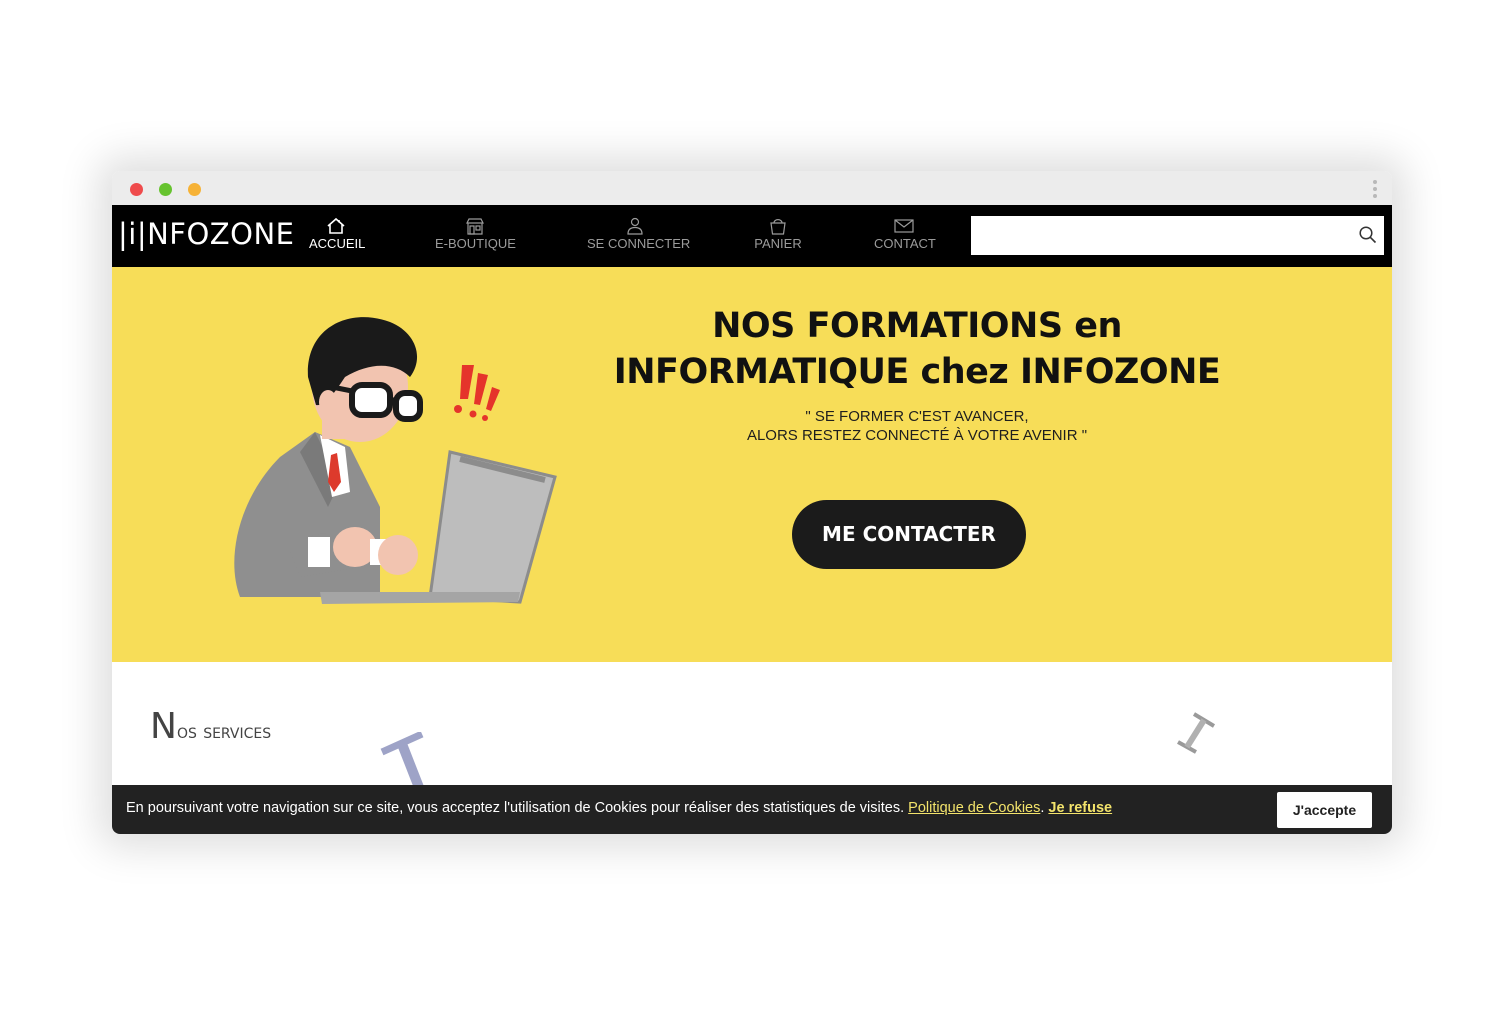 The width and height of the screenshot is (1504, 1018). What do you see at coordinates (905, 234) in the screenshot?
I see `nav-item-contact: CONTACT` at bounding box center [905, 234].